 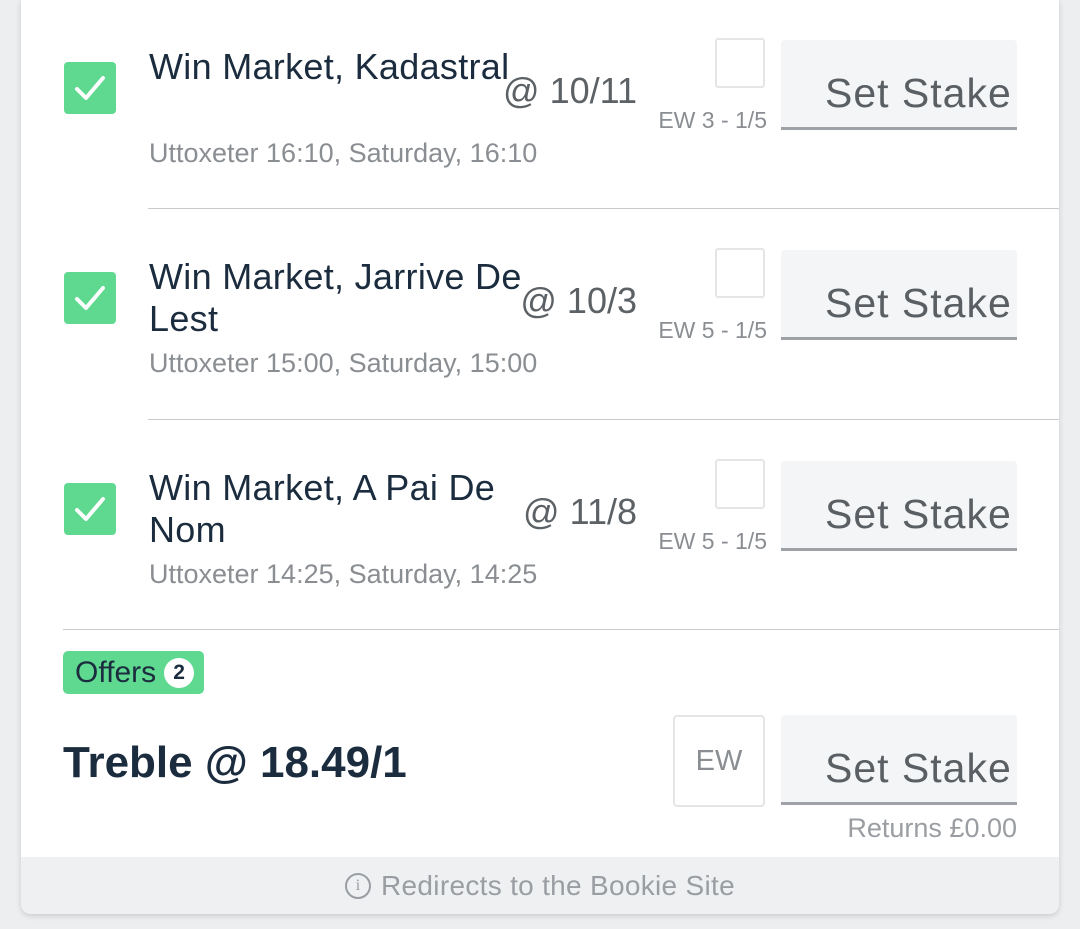 I want to click on each-way-toggle: EW, so click(x=719, y=761).